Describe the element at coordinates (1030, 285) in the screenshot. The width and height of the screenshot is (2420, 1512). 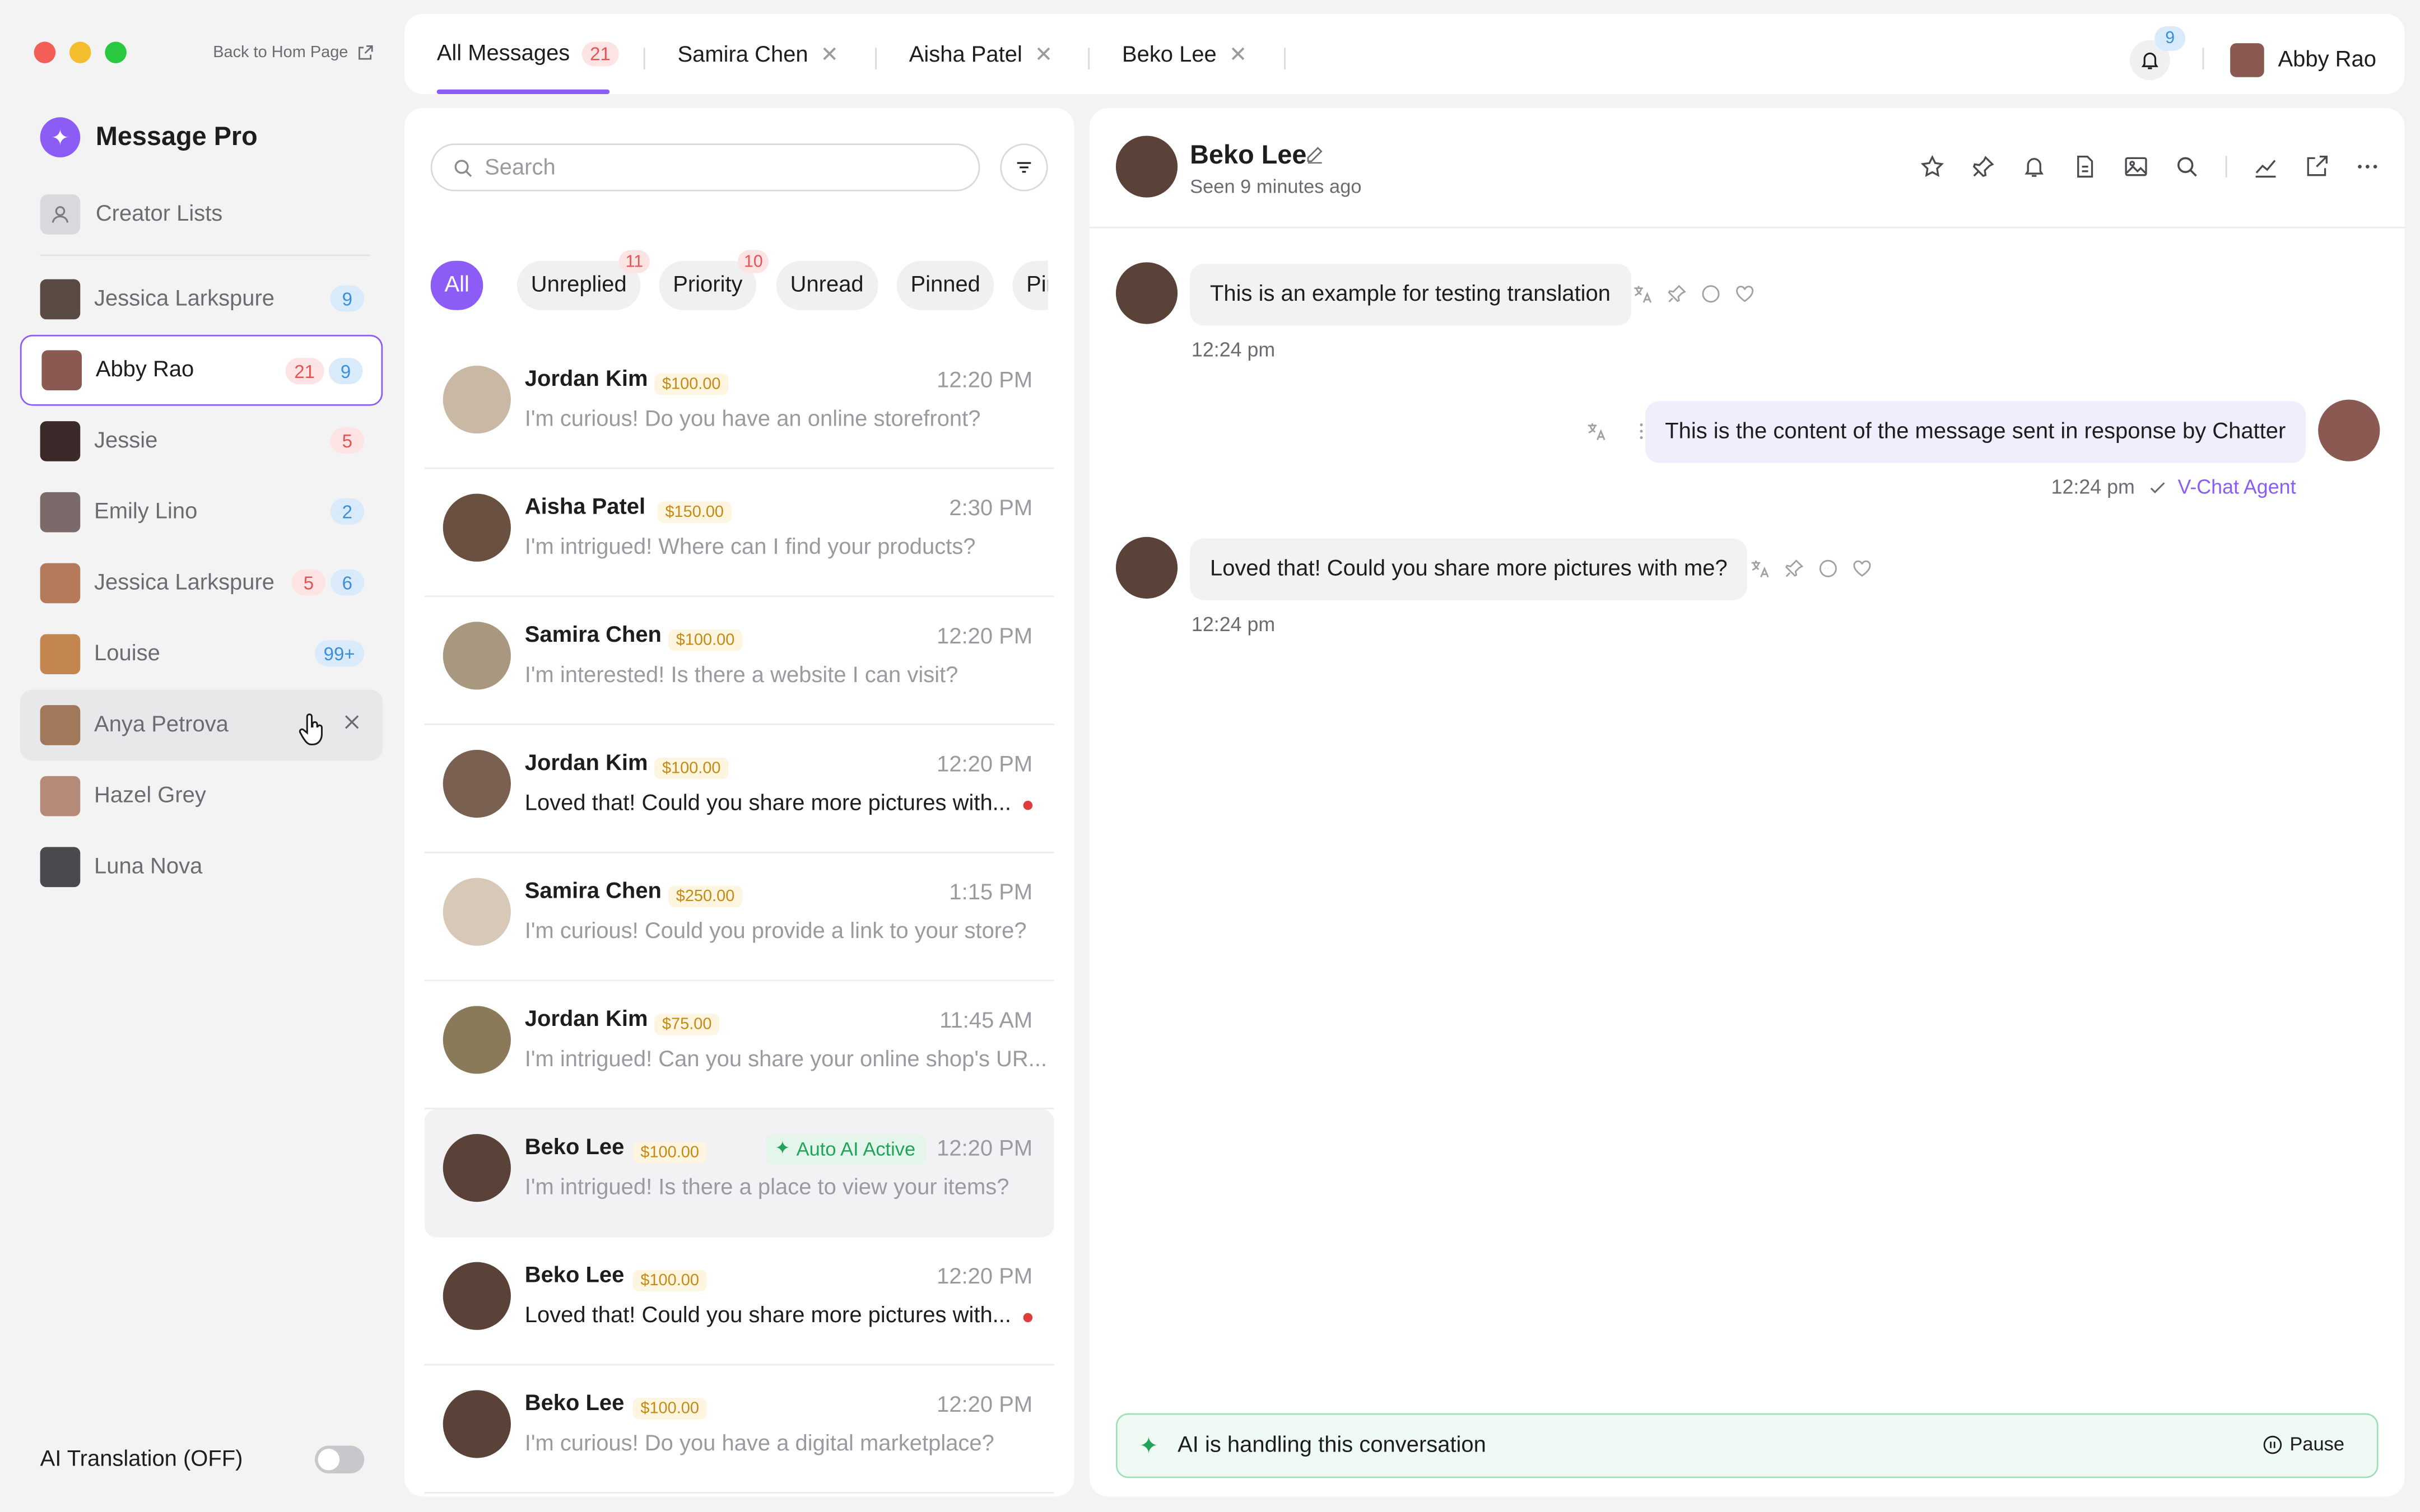
I see `chip-pinned-more: Pinned` at that location.